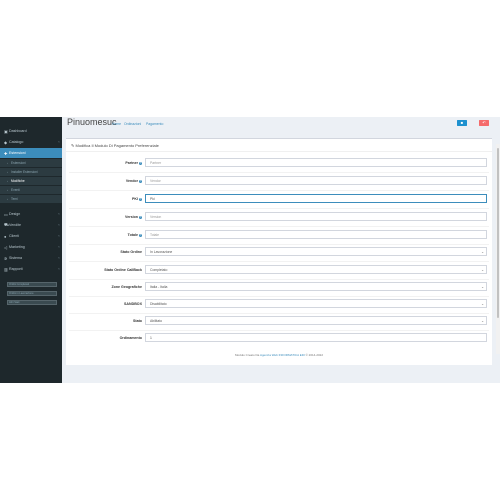  I want to click on form-row-vendor: Vendor? Vendor, so click(279, 181).